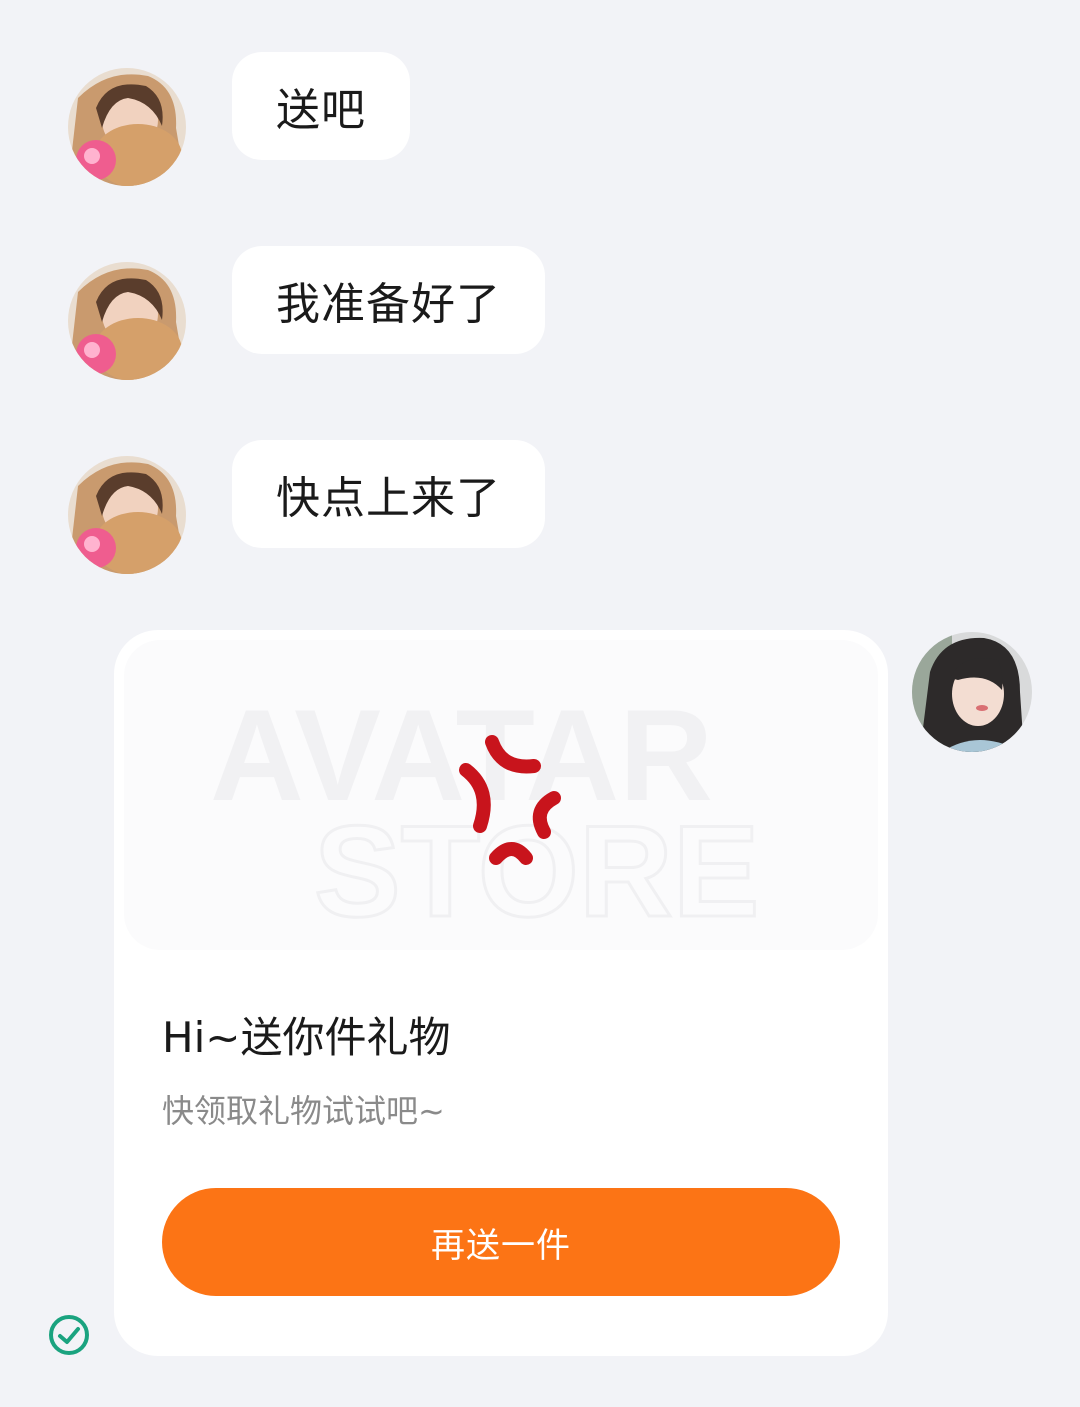  What do you see at coordinates (540, 122) in the screenshot?
I see `message-row: 送吧` at bounding box center [540, 122].